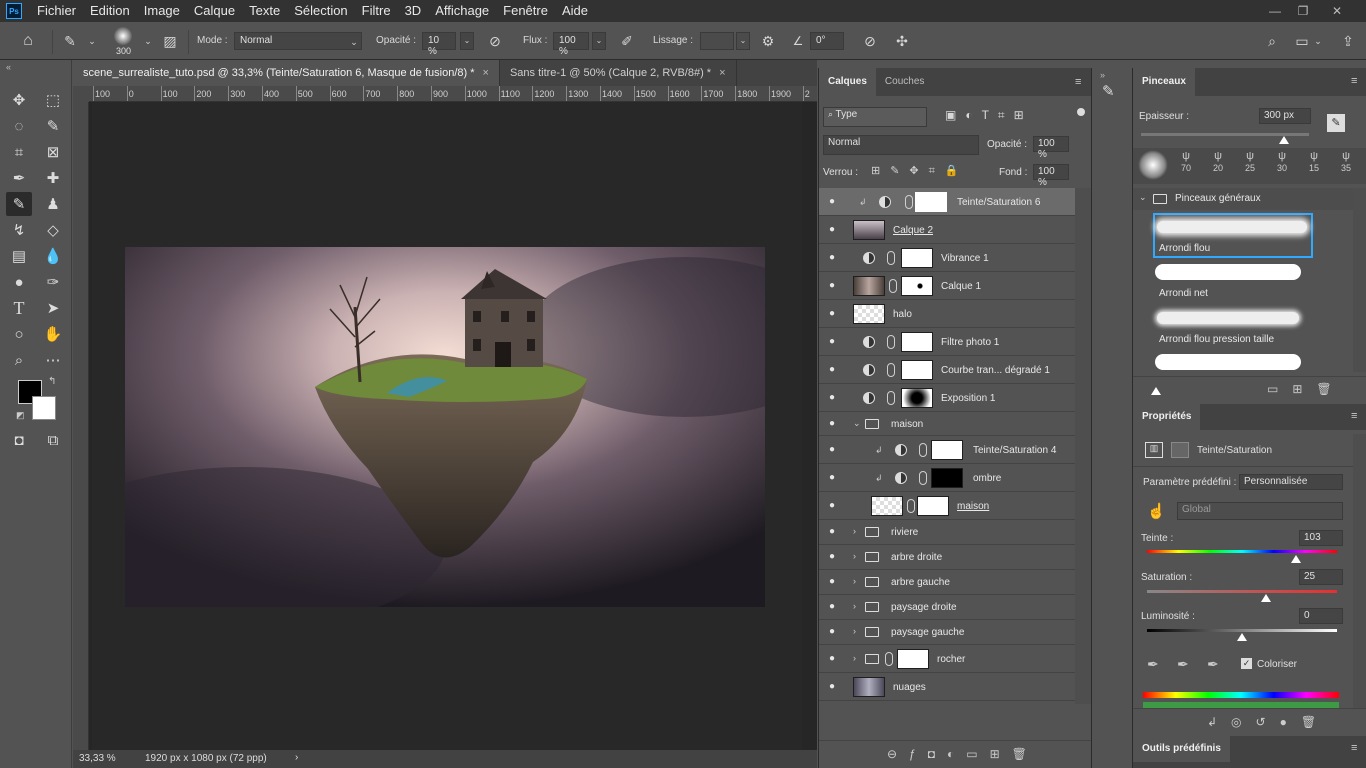  Describe the element at coordinates (1303, 11) in the screenshot. I see `restore-icon: ❐` at that location.